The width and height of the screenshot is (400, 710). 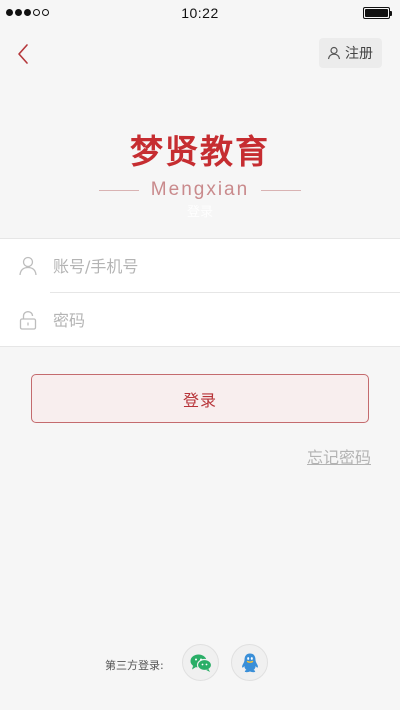 I want to click on brand-divider-left, so click(x=118, y=190).